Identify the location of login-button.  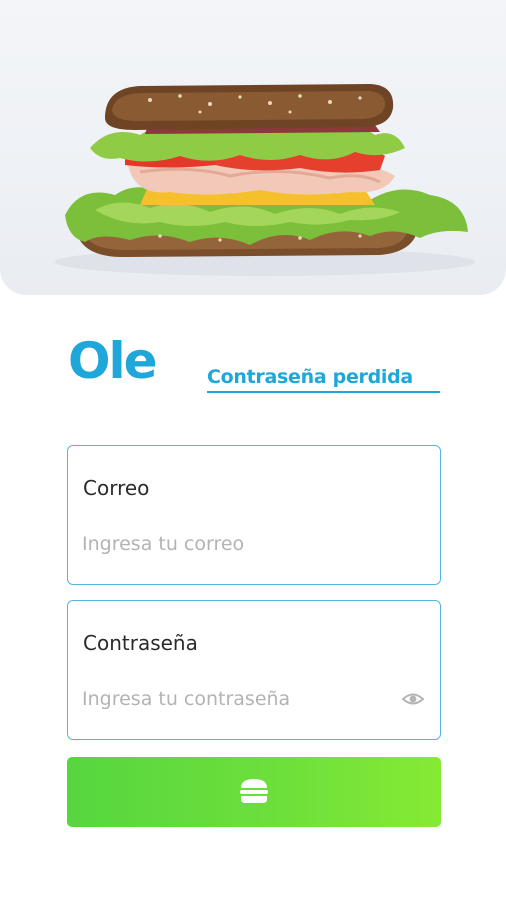
(254, 792).